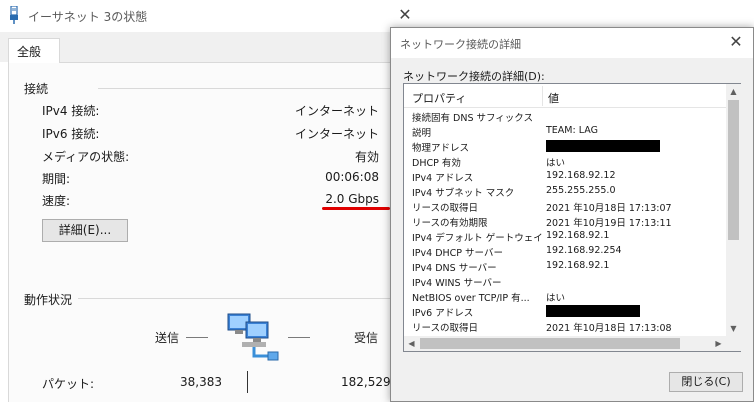 The width and height of the screenshot is (754, 402). What do you see at coordinates (366, 338) in the screenshot?
I see `received-label: 受信` at bounding box center [366, 338].